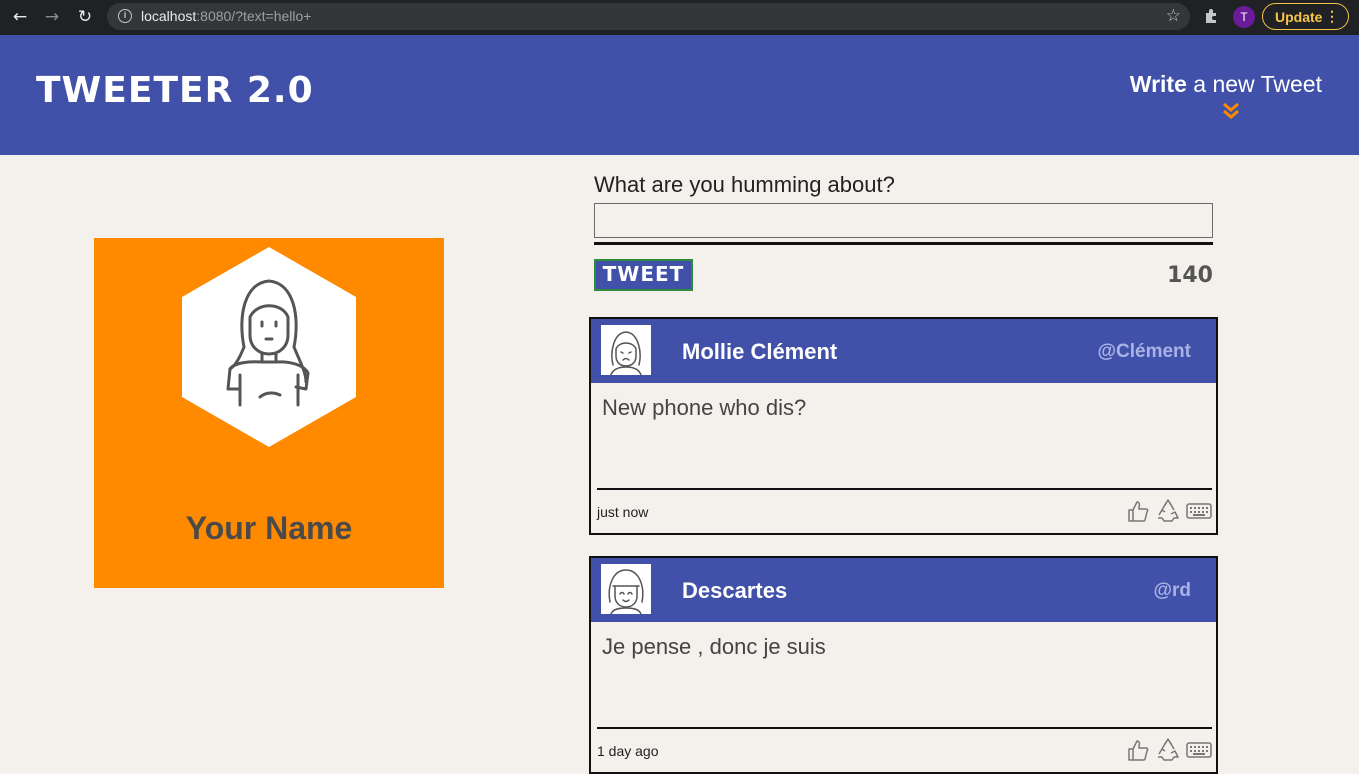 This screenshot has width=1359, height=774. What do you see at coordinates (269, 528) in the screenshot?
I see `profile-name: Your Name` at bounding box center [269, 528].